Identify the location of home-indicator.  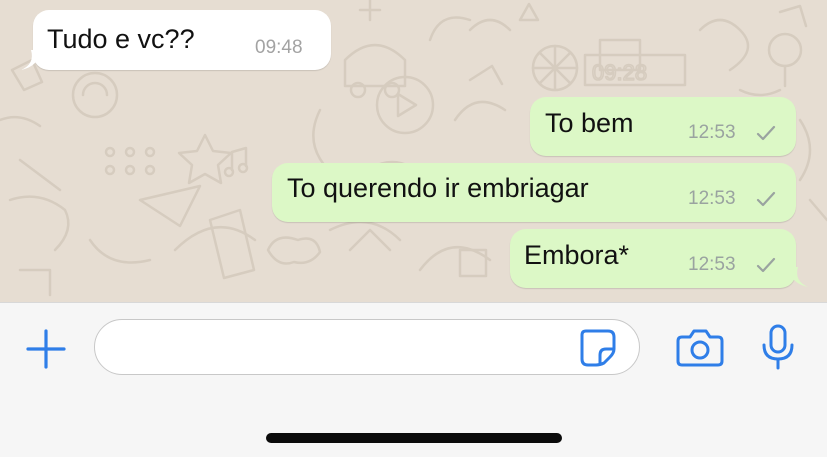
(414, 438).